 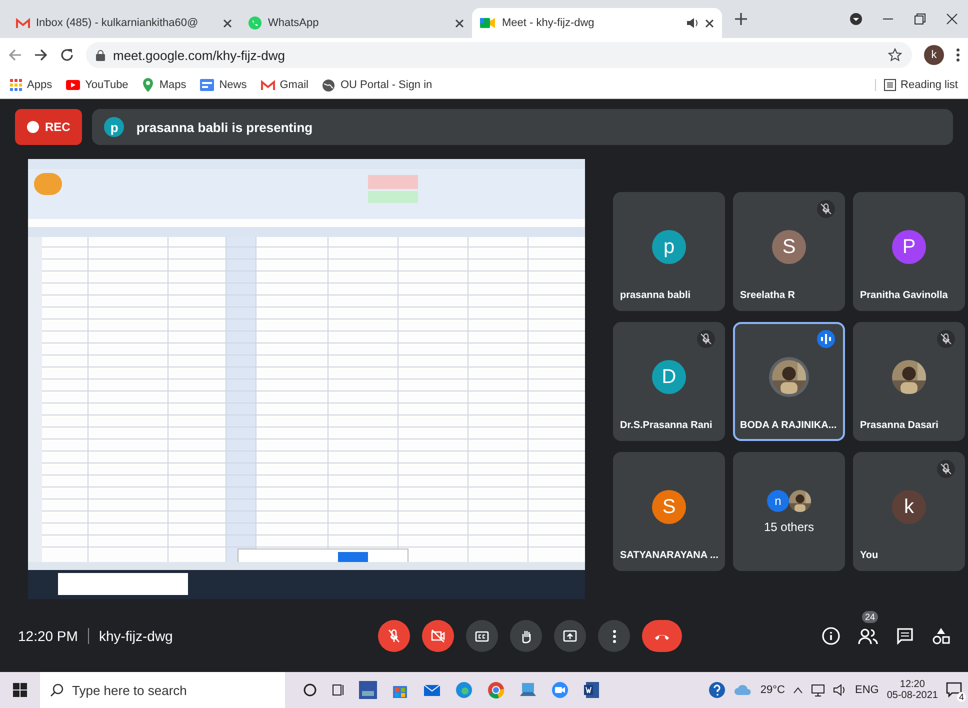 What do you see at coordinates (597, 23) in the screenshot?
I see `browser-tab: Meet - khy-fijz-dwg` at bounding box center [597, 23].